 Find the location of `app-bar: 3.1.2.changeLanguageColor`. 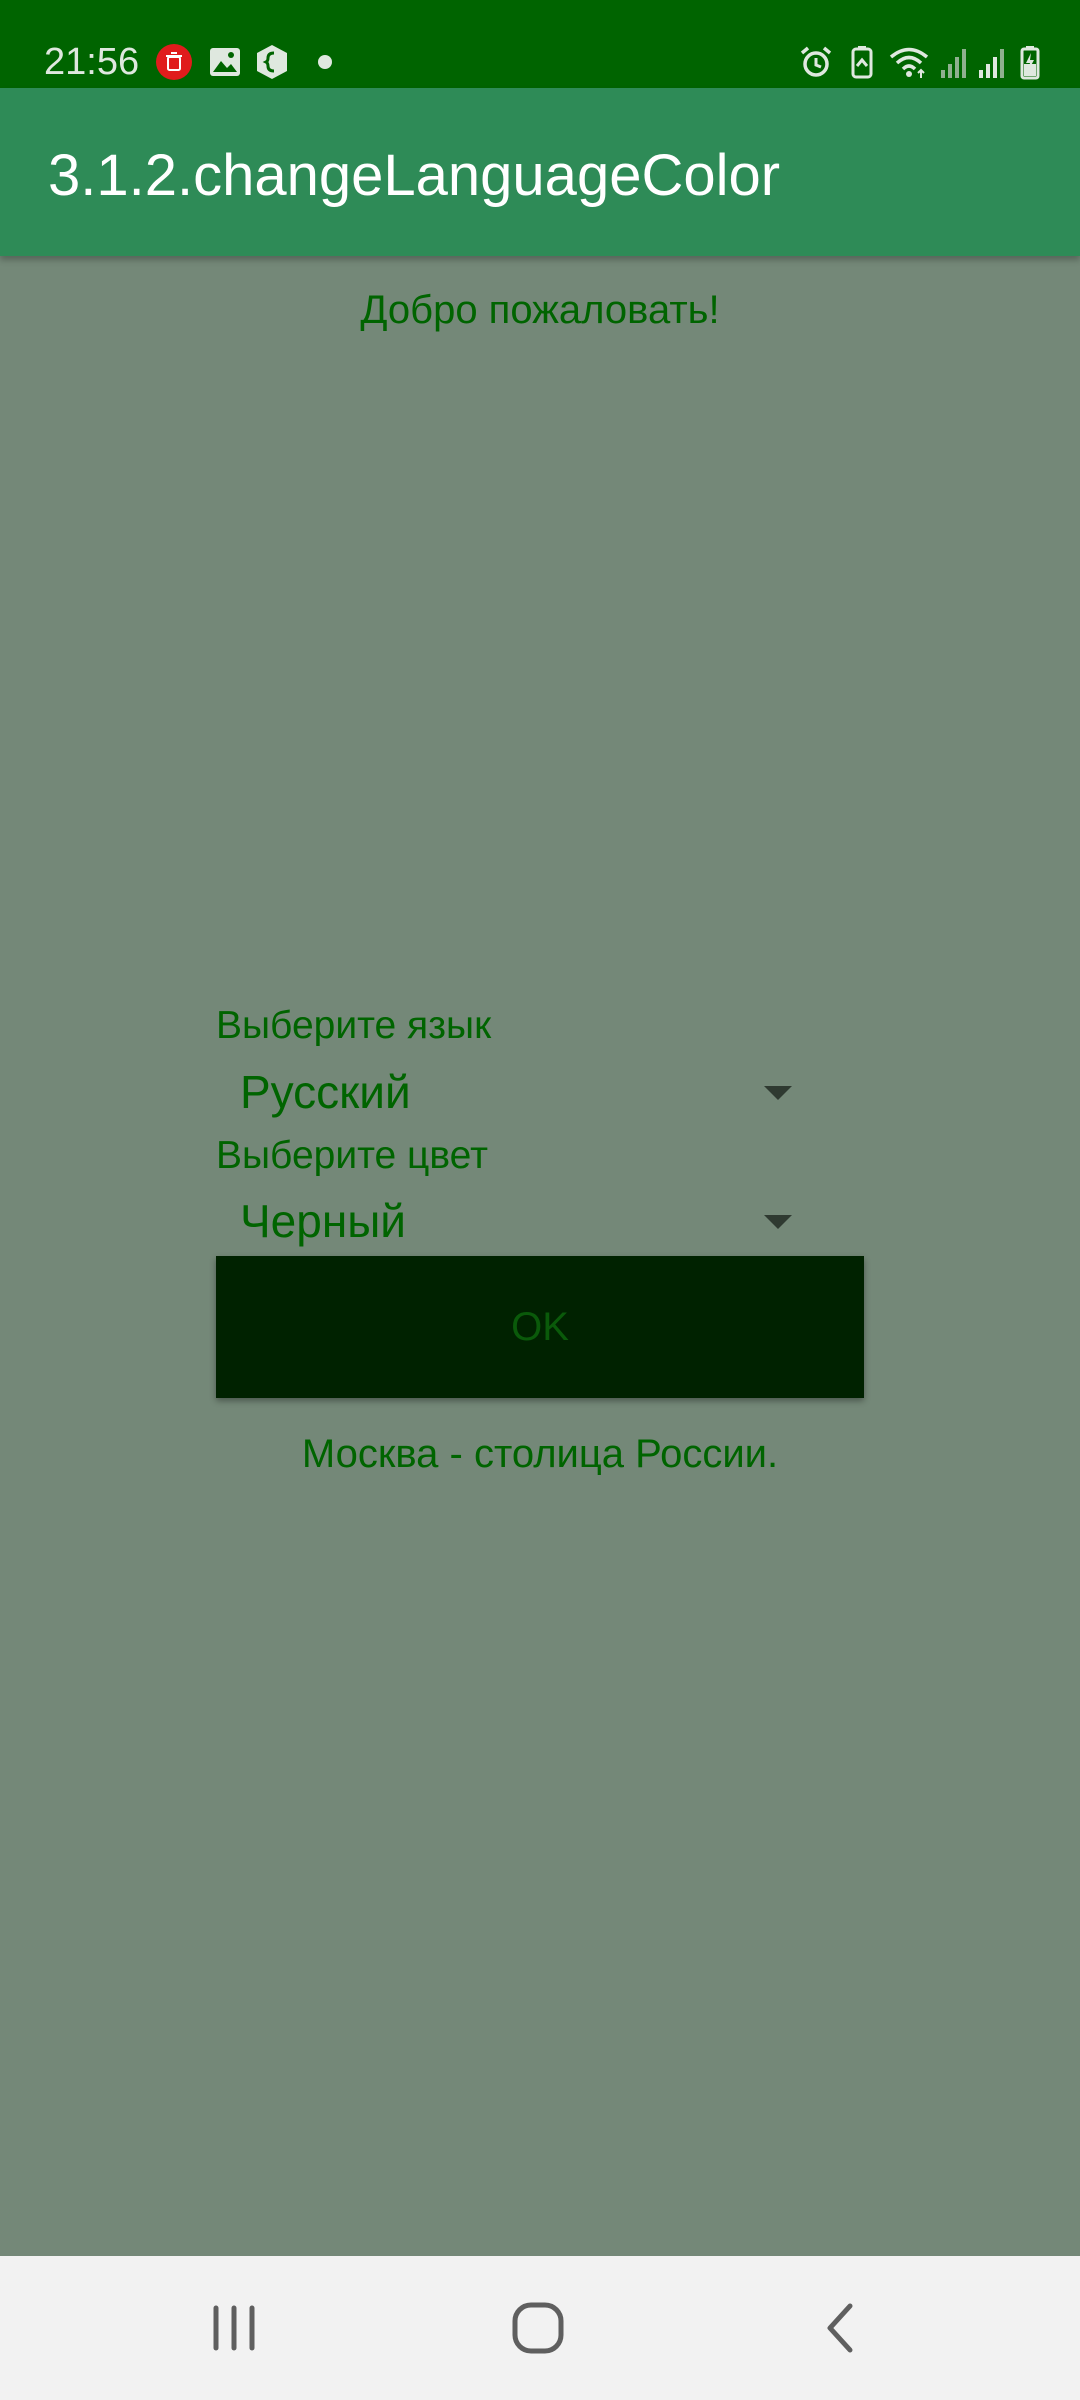

app-bar: 3.1.2.changeLanguageColor is located at coordinates (540, 172).